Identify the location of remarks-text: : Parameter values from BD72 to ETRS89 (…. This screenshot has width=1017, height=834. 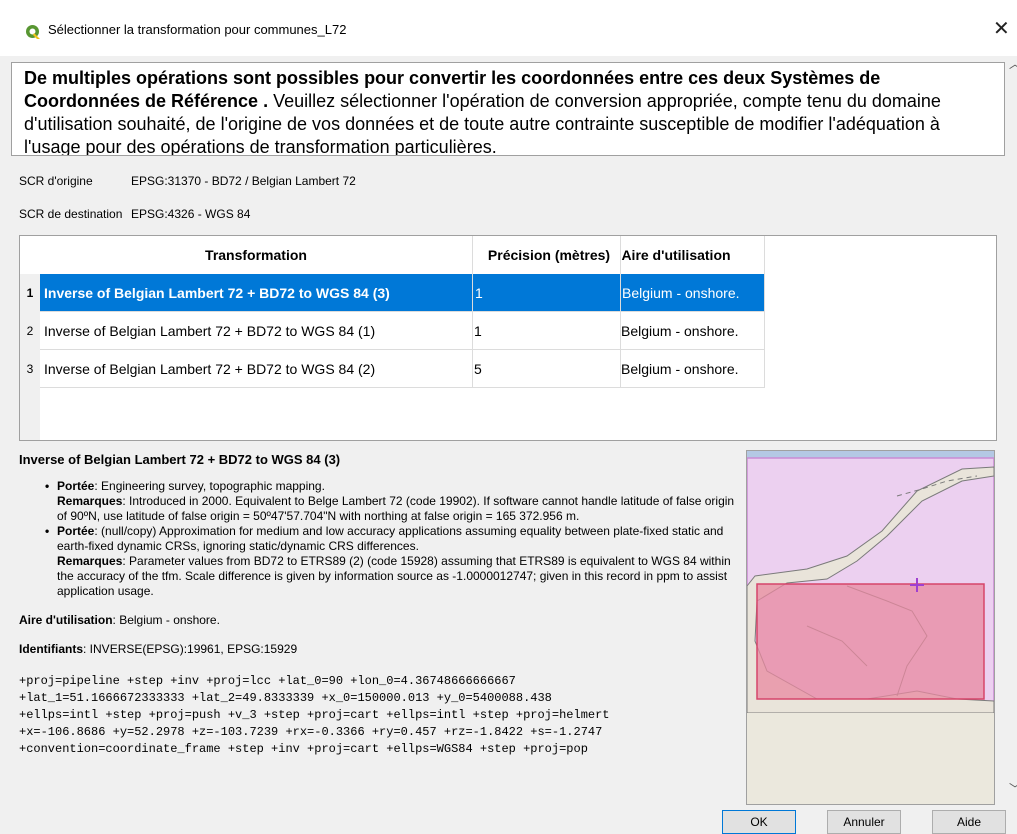
(394, 576).